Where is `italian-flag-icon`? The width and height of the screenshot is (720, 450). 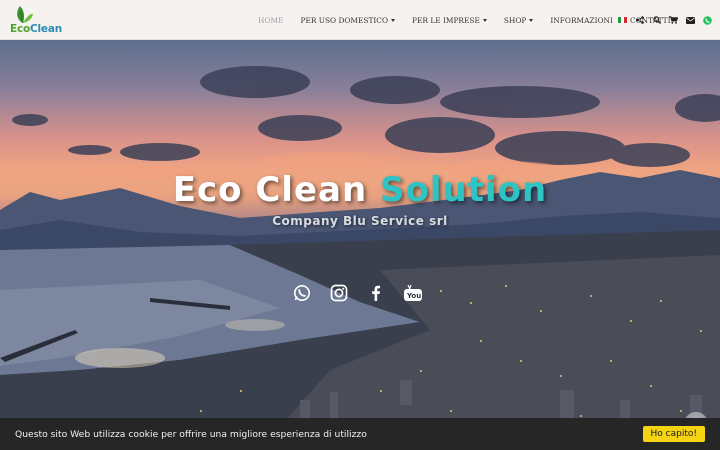 italian-flag-icon is located at coordinates (622, 20).